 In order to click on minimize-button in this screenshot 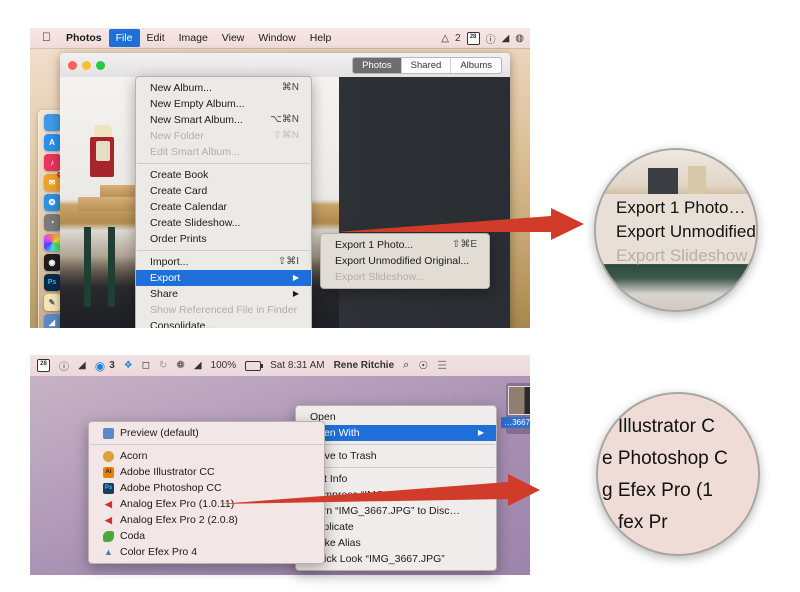, I will do `click(86, 65)`.